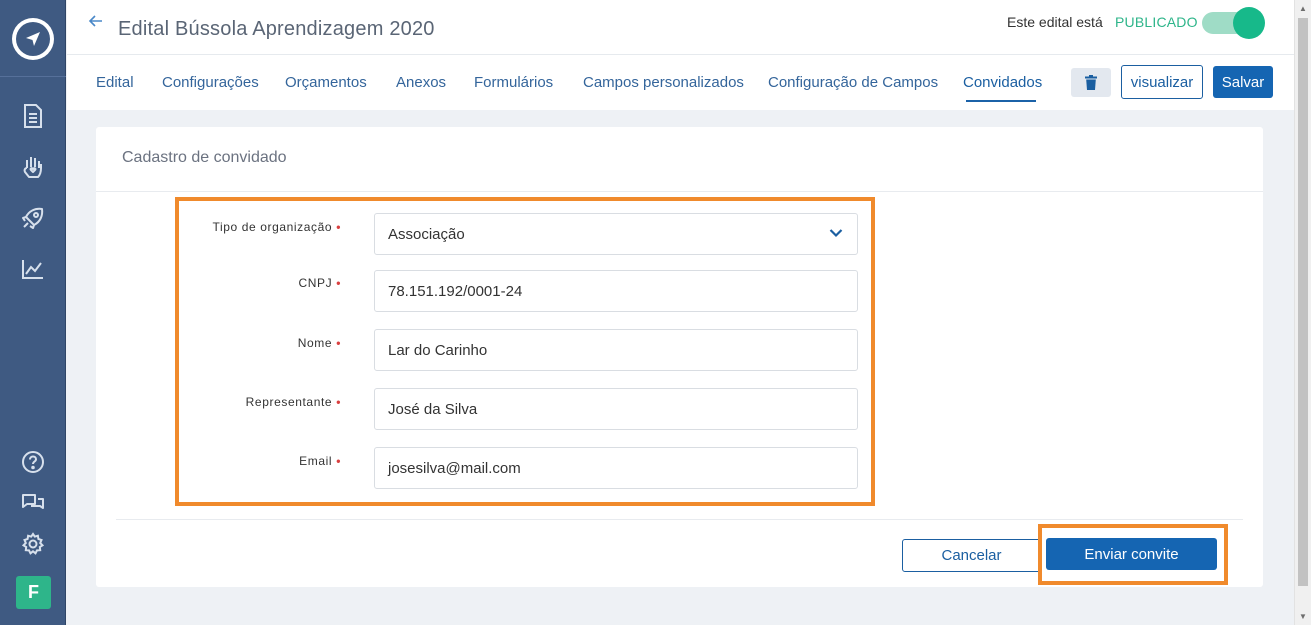 The image size is (1311, 625). Describe the element at coordinates (1055, 22) in the screenshot. I see `status-label: Este edital está` at that location.